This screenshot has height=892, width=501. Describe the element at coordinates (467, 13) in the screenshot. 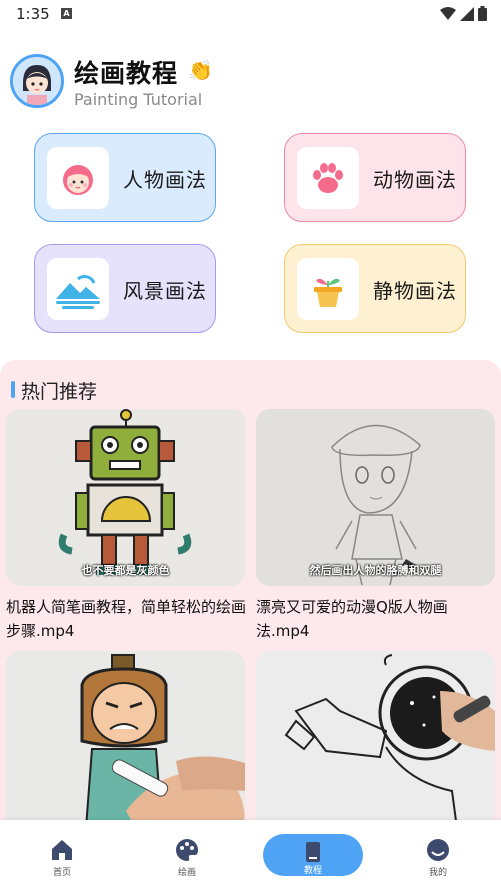

I see `signal-icon` at that location.